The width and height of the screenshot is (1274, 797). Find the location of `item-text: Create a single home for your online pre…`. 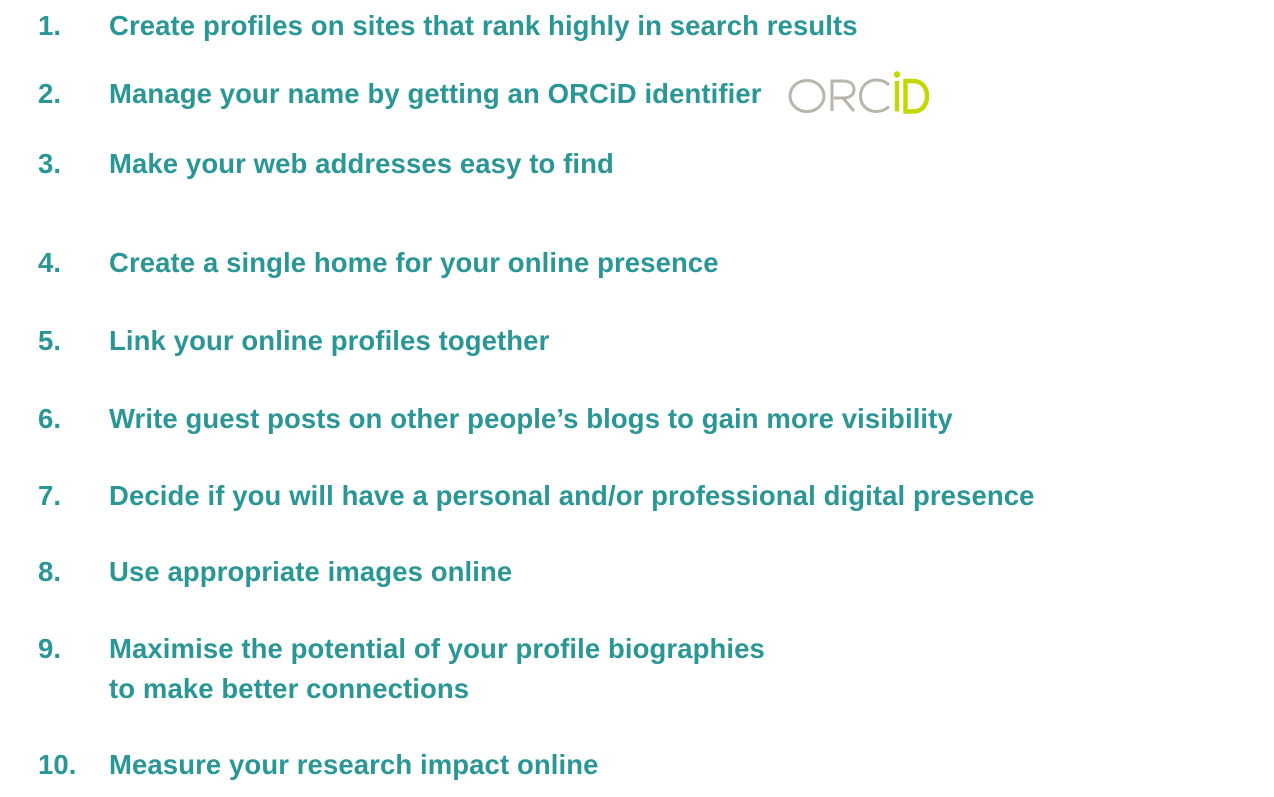

item-text: Create a single home for your online pre… is located at coordinates (414, 262).